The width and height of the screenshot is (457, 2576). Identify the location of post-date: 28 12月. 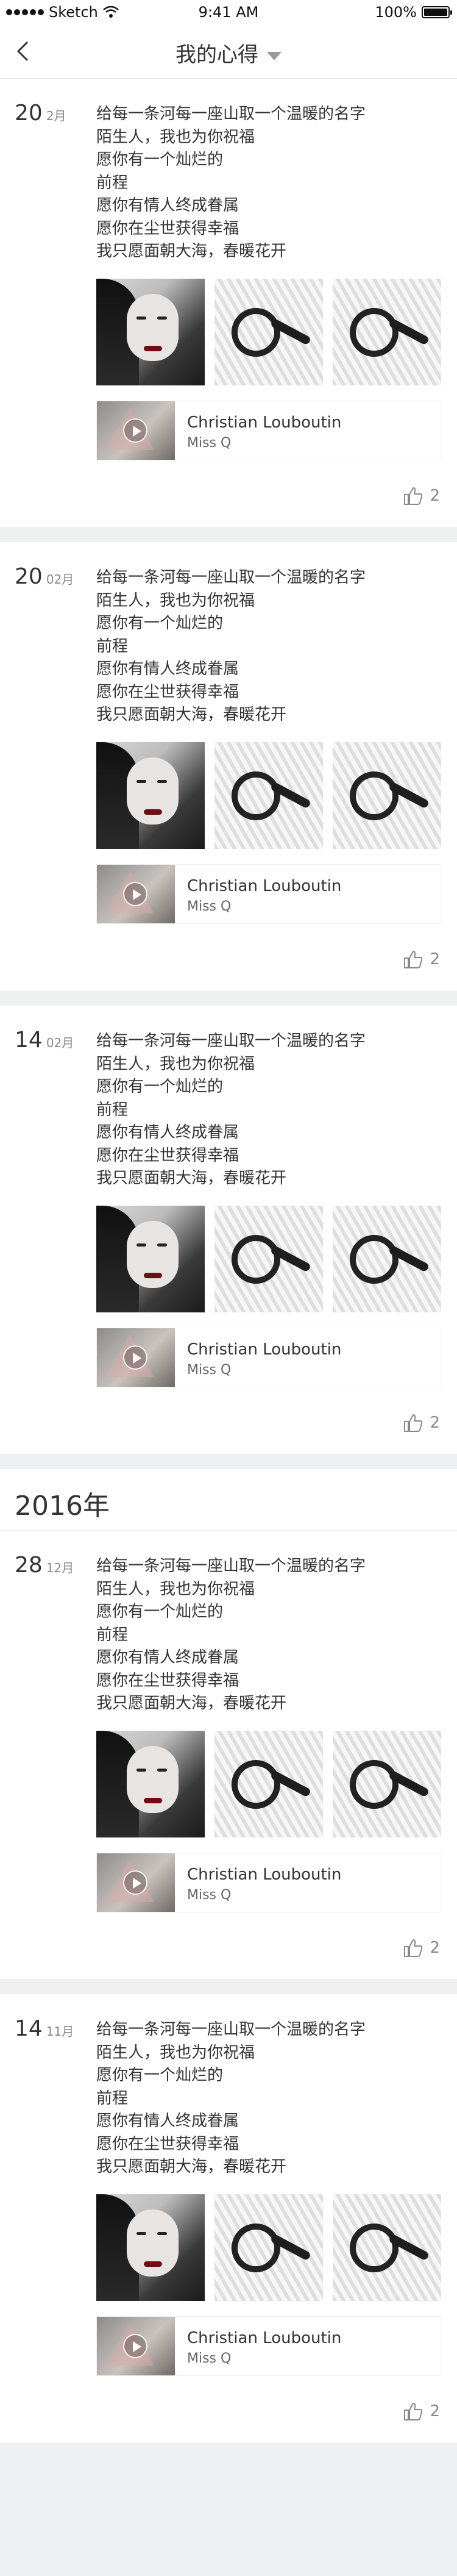
(44, 1565).